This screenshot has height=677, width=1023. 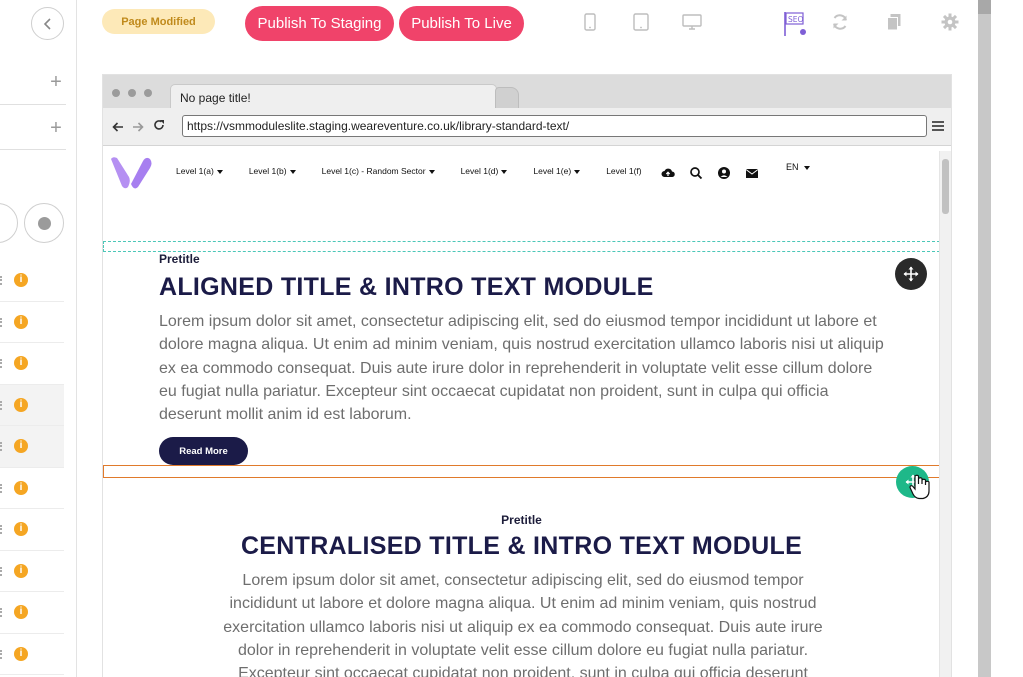 What do you see at coordinates (195, 171) in the screenshot?
I see `nav-item-label: Level 1(a)` at bounding box center [195, 171].